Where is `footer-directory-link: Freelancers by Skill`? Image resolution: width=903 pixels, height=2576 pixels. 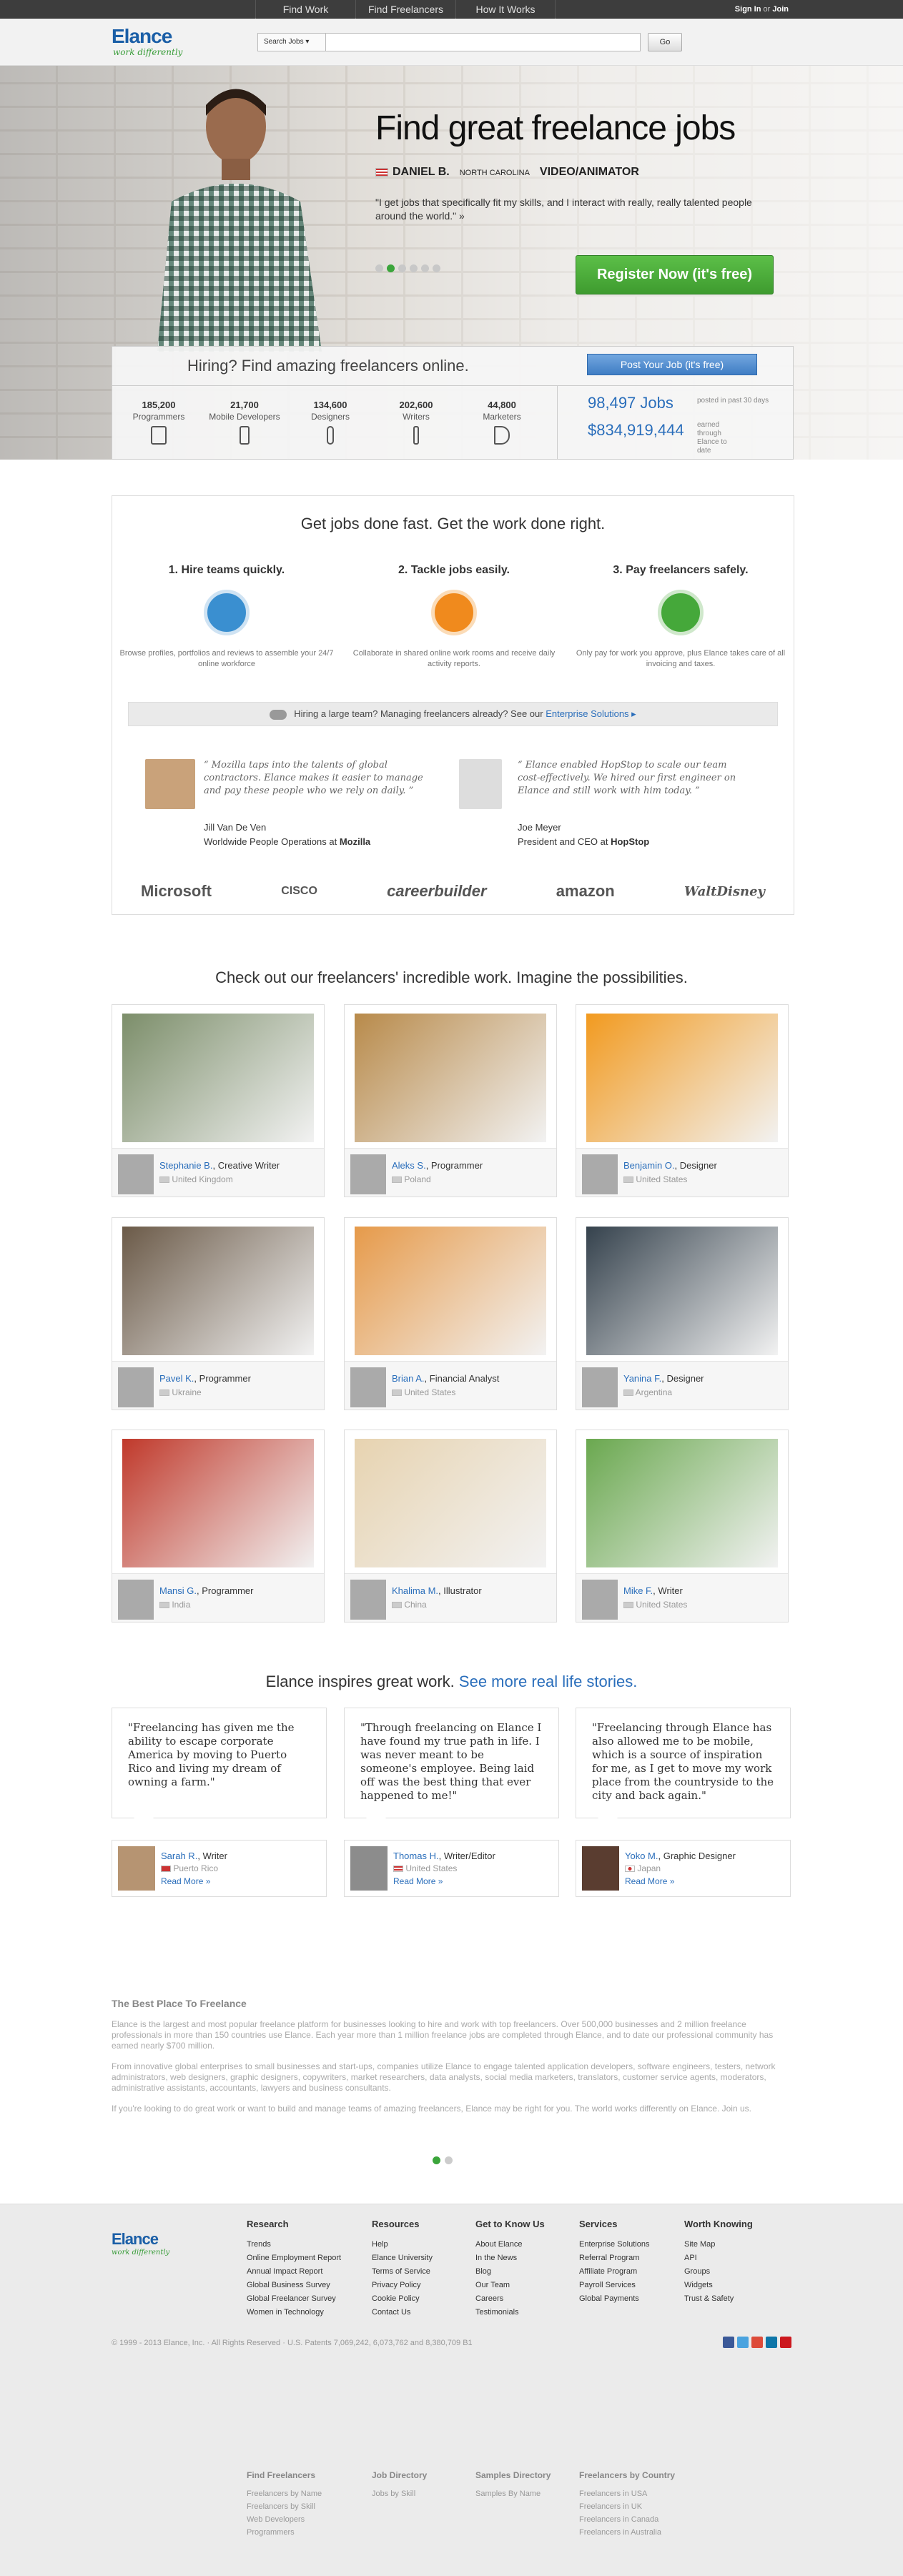 footer-directory-link: Freelancers by Skill is located at coordinates (284, 2506).